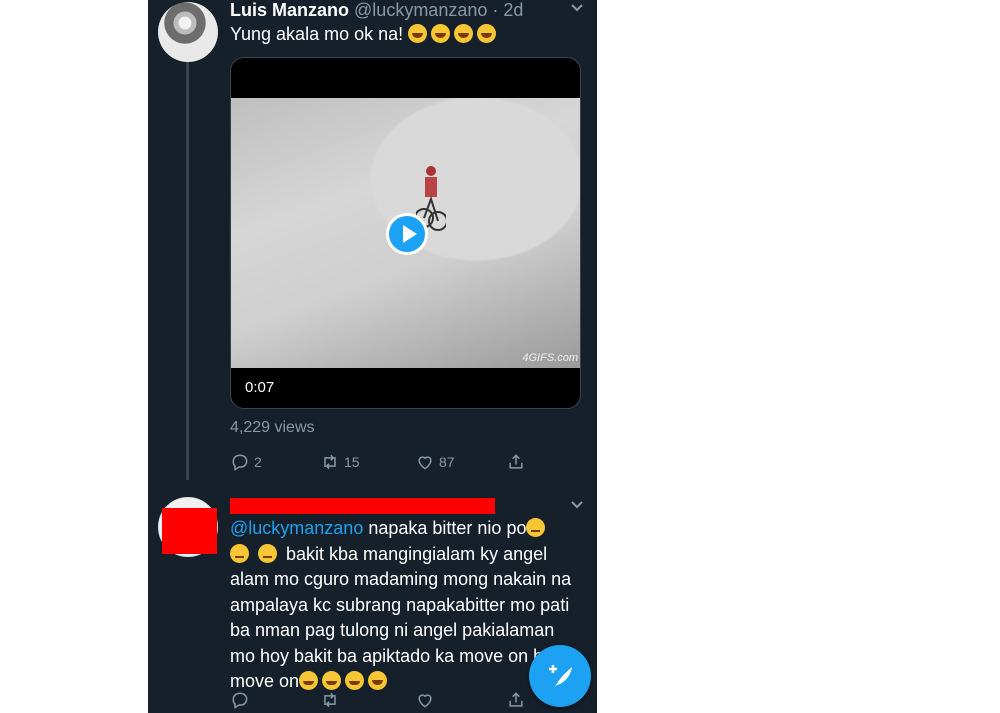  I want to click on compose-tweet-button, so click(560, 676).